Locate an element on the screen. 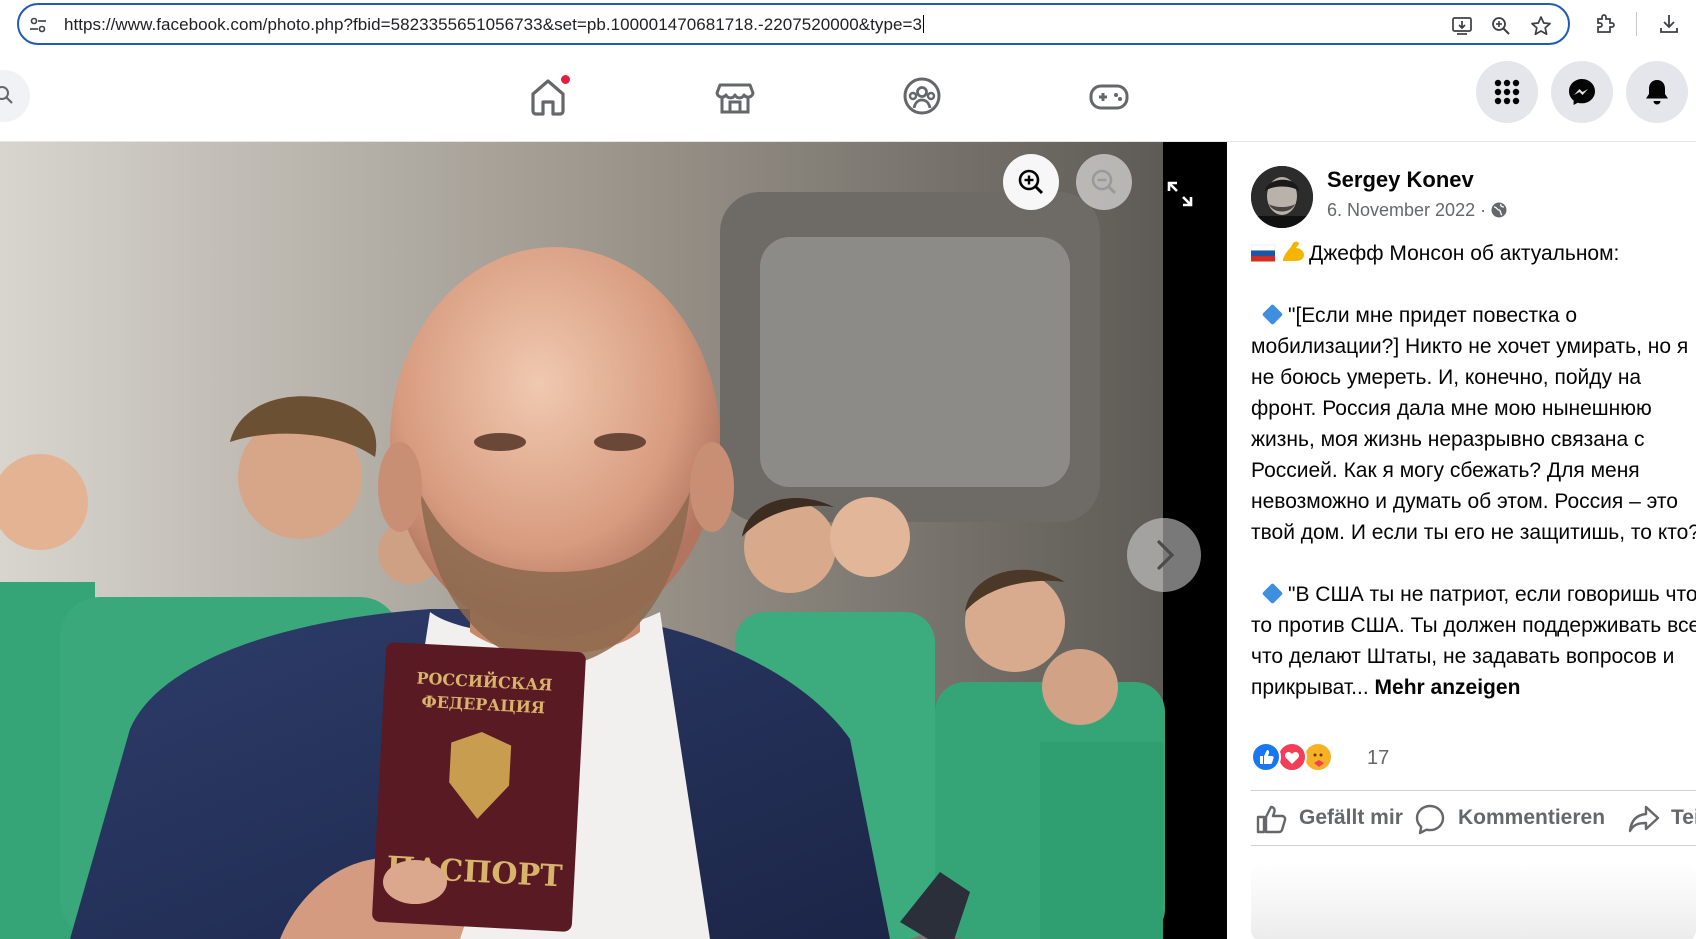  toolbar-divider is located at coordinates (1636, 24).